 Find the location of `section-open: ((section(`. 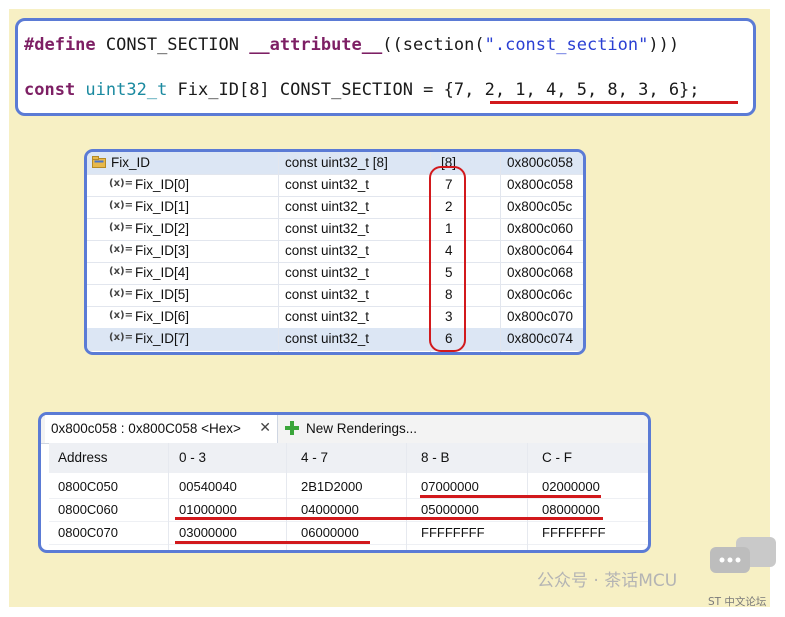

section-open: ((section( is located at coordinates (433, 45).